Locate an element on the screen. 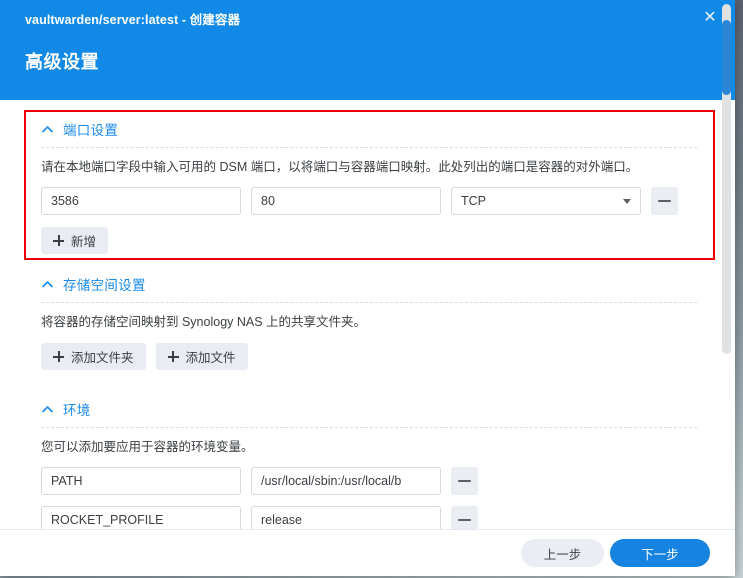 The image size is (743, 578). protocol-select: TCP is located at coordinates (546, 201).